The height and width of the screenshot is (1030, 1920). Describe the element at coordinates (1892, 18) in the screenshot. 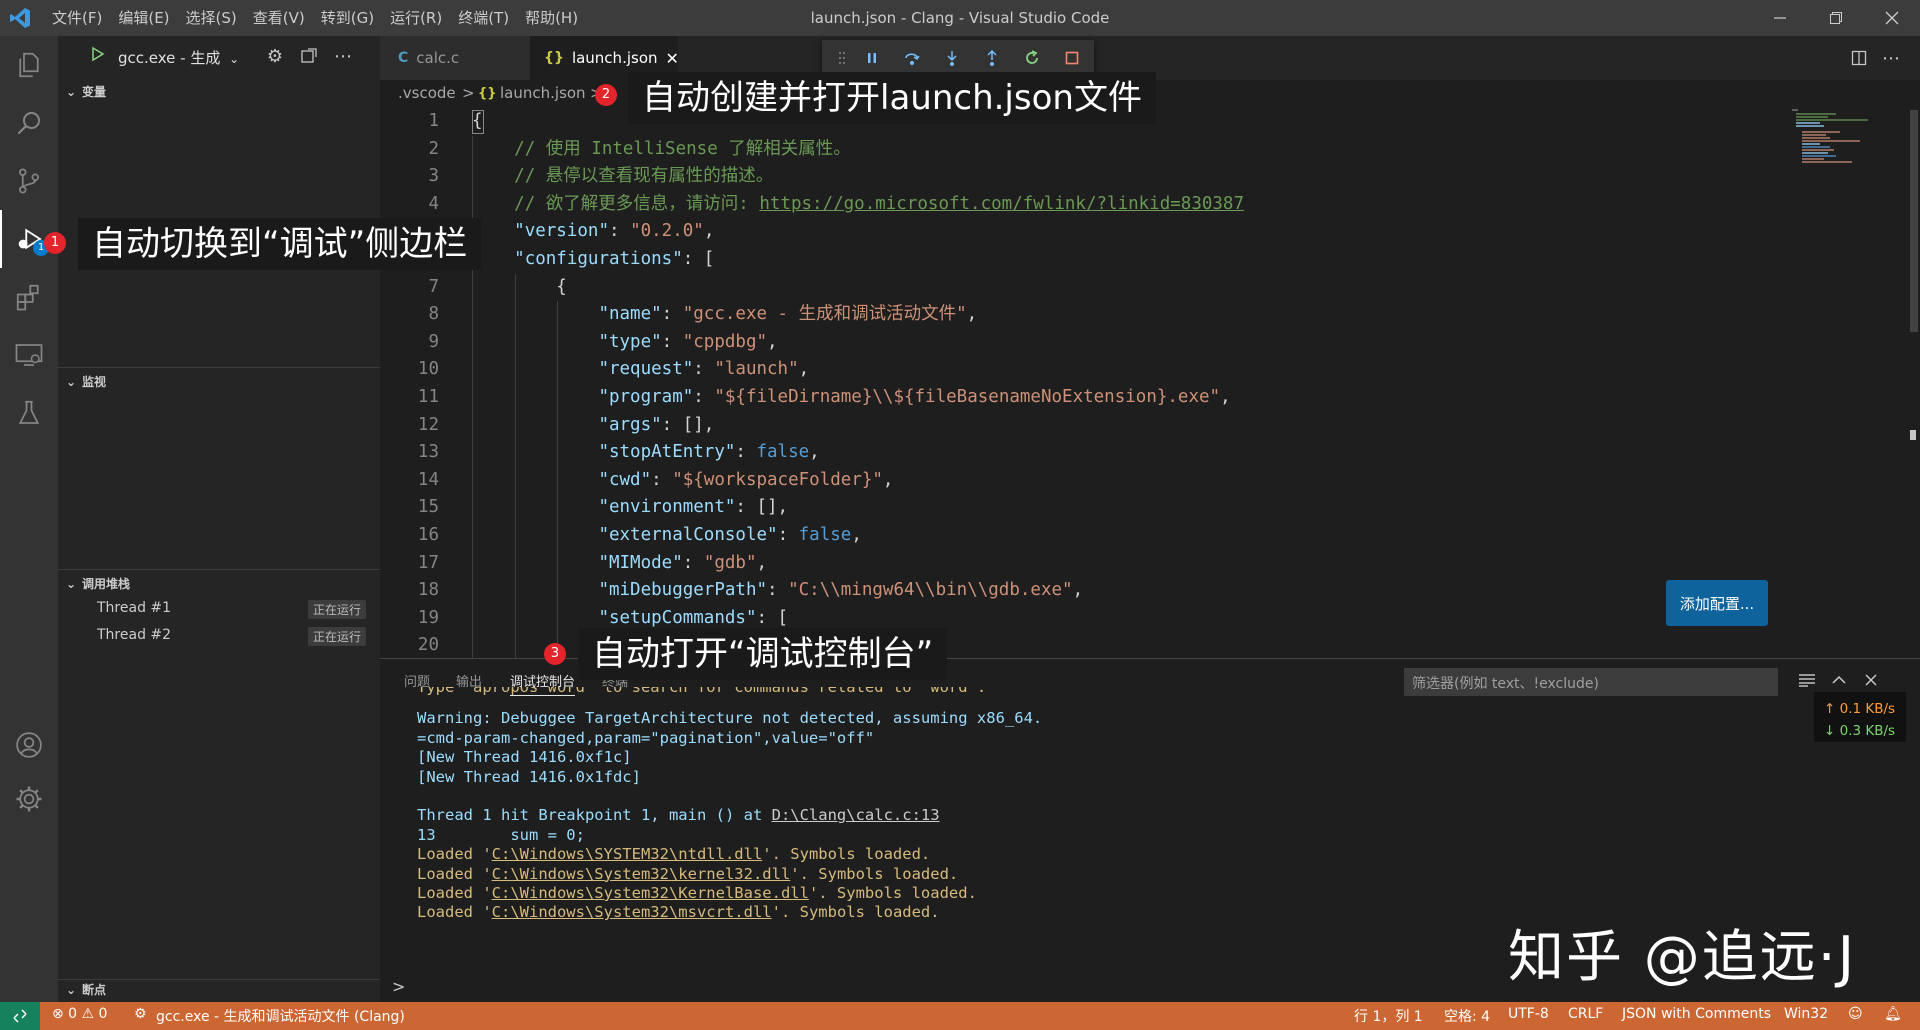

I see `close-window-button` at that location.